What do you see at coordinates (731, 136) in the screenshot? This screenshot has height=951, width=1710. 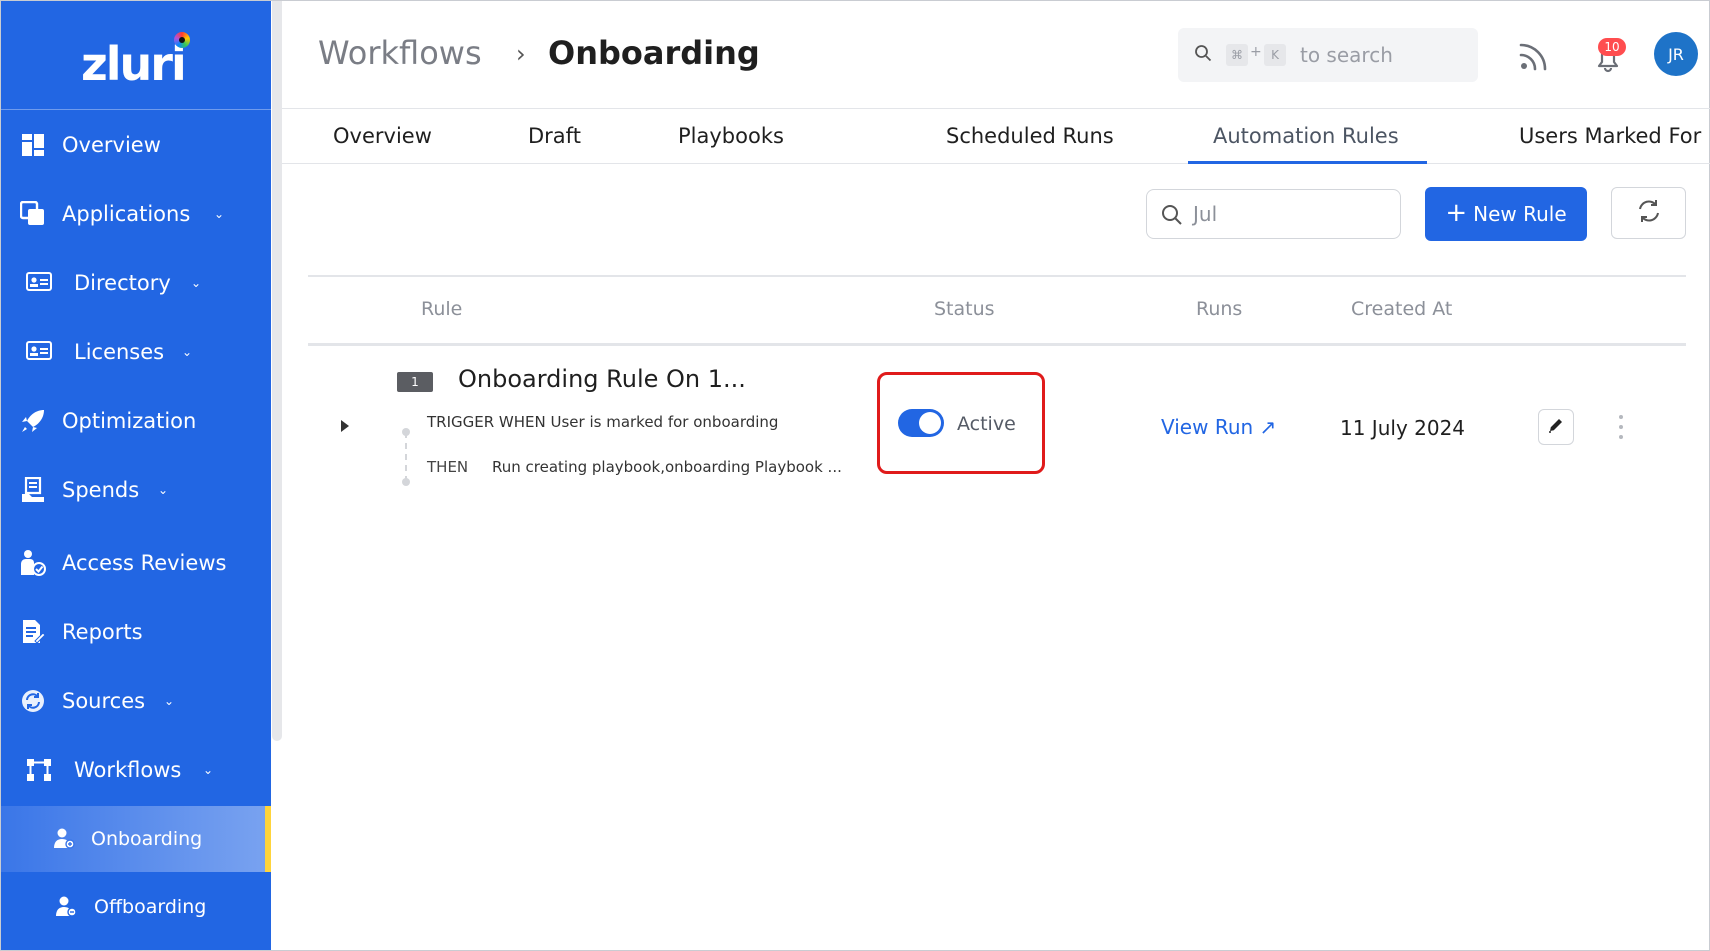 I see `tab-playbooks: Playbooks` at bounding box center [731, 136].